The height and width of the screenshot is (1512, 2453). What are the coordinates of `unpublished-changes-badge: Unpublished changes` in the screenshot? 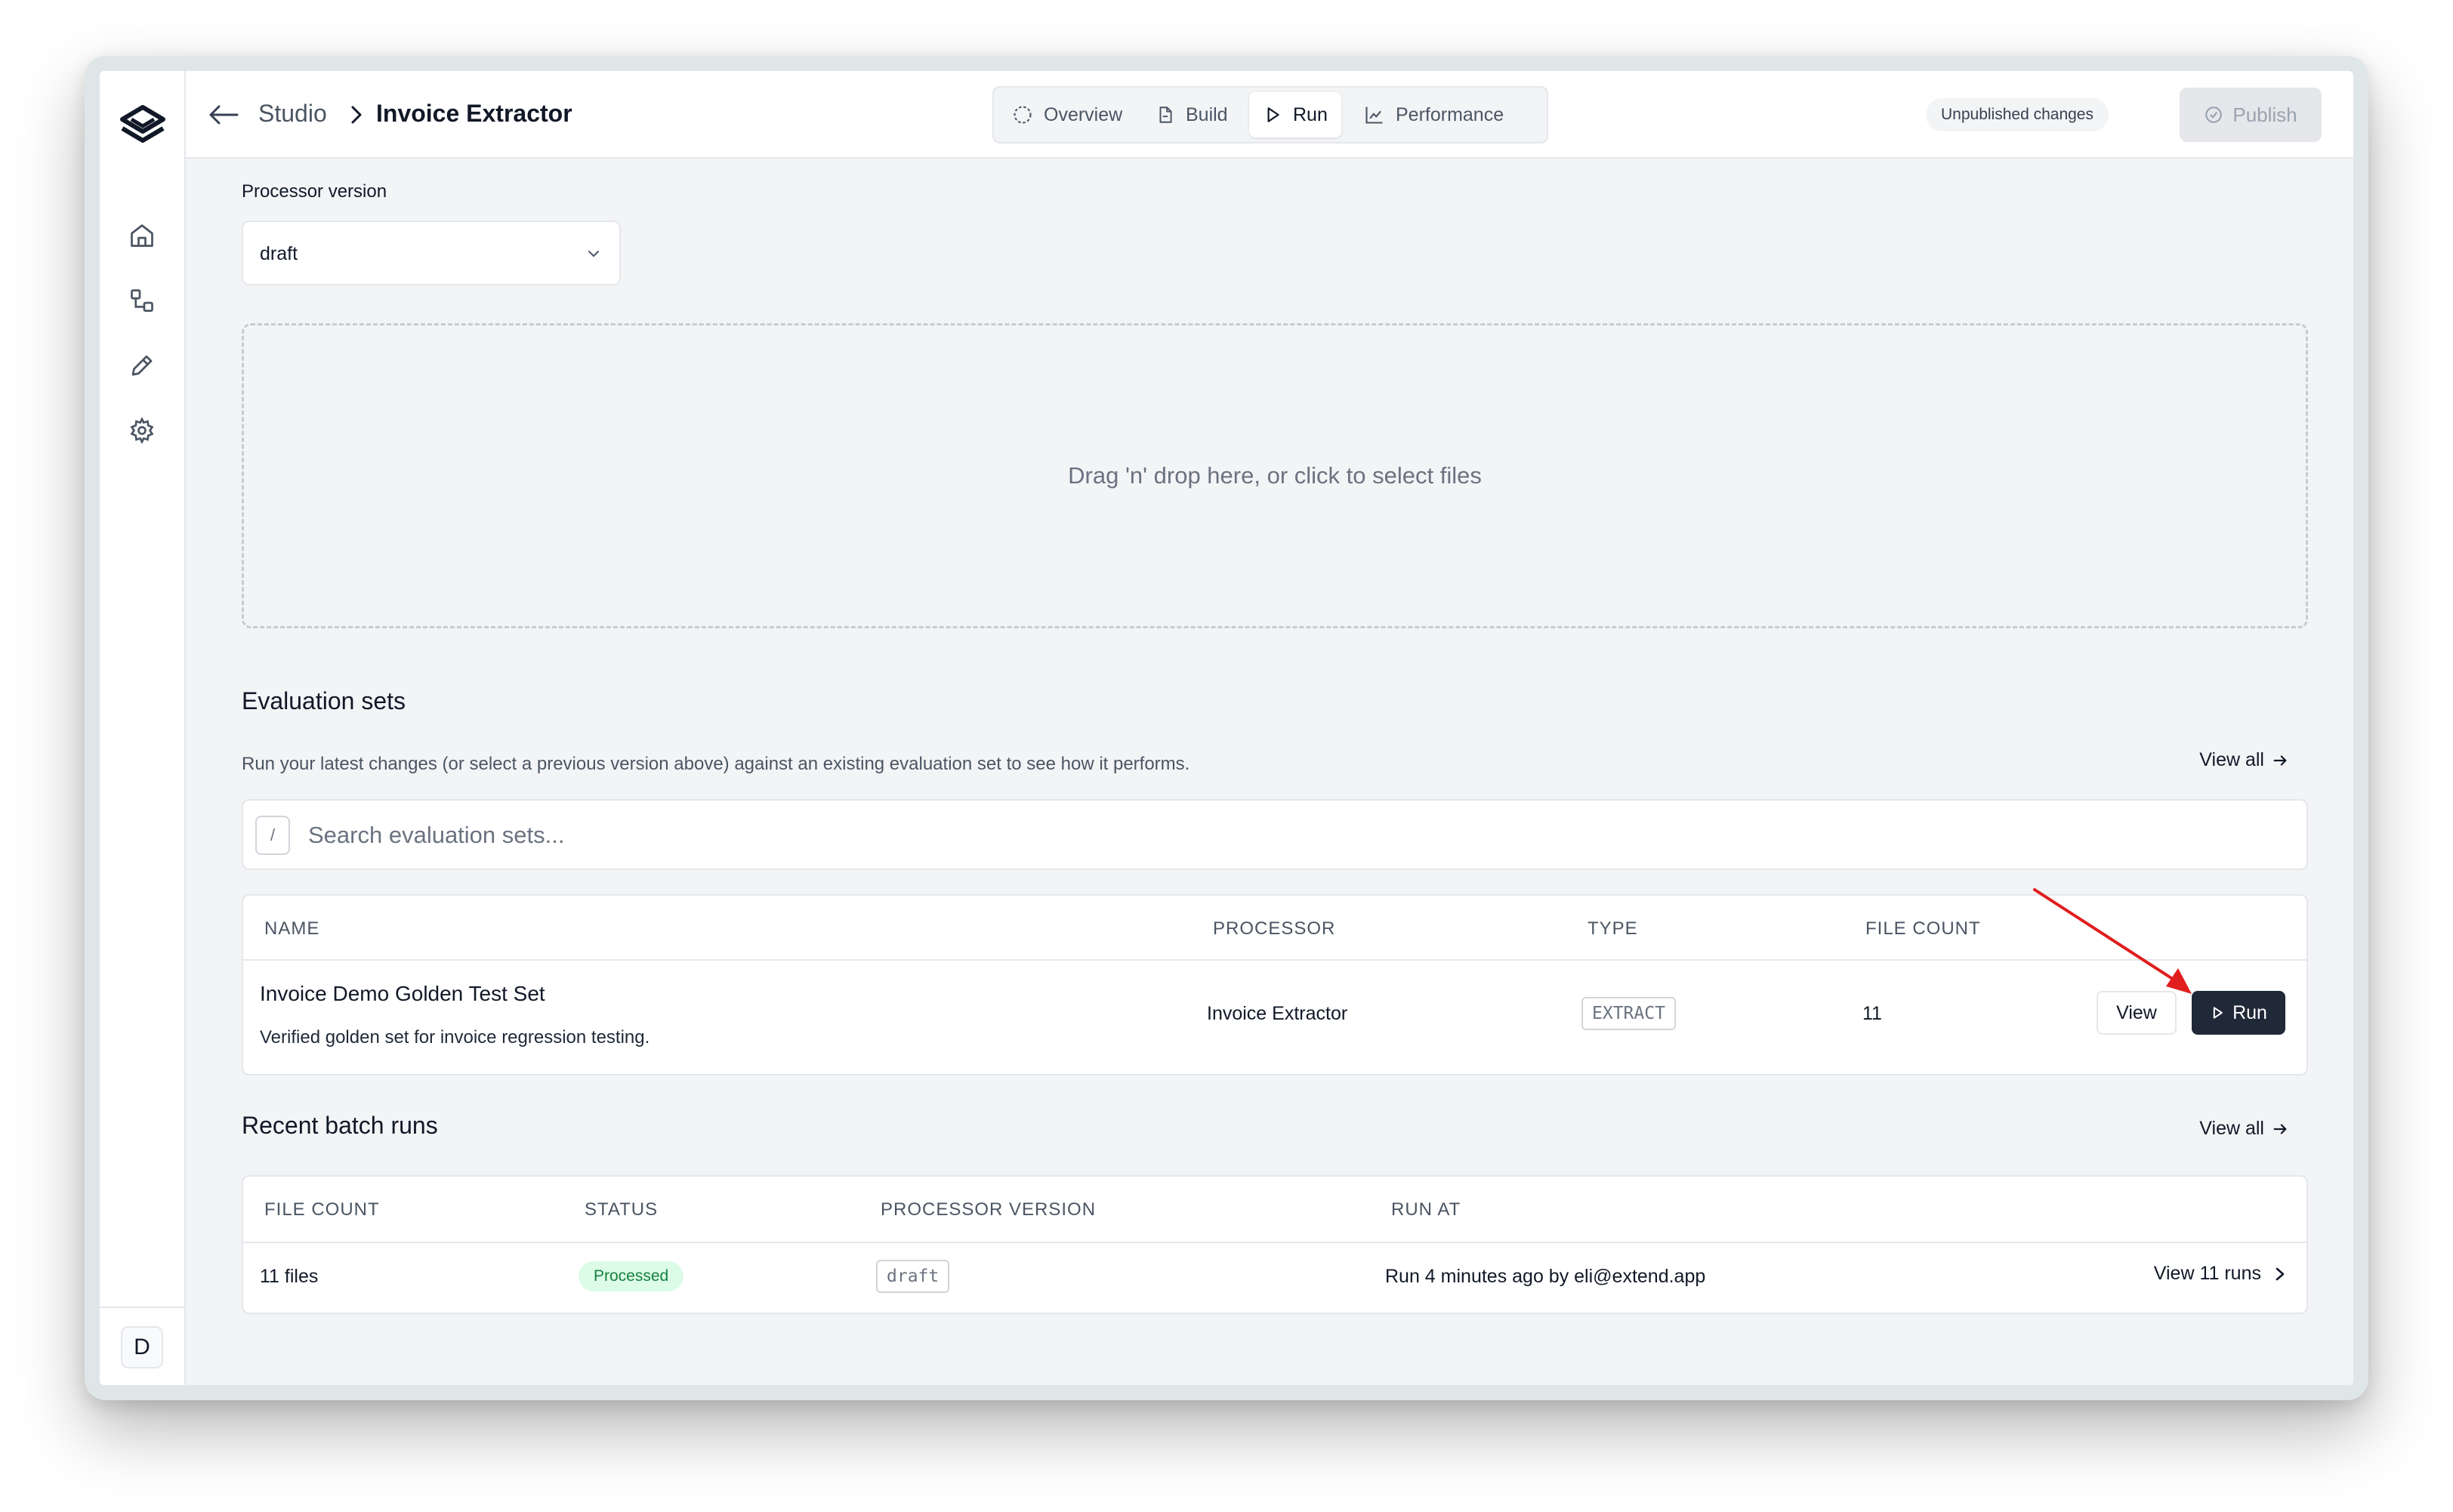 It's located at (2017, 114).